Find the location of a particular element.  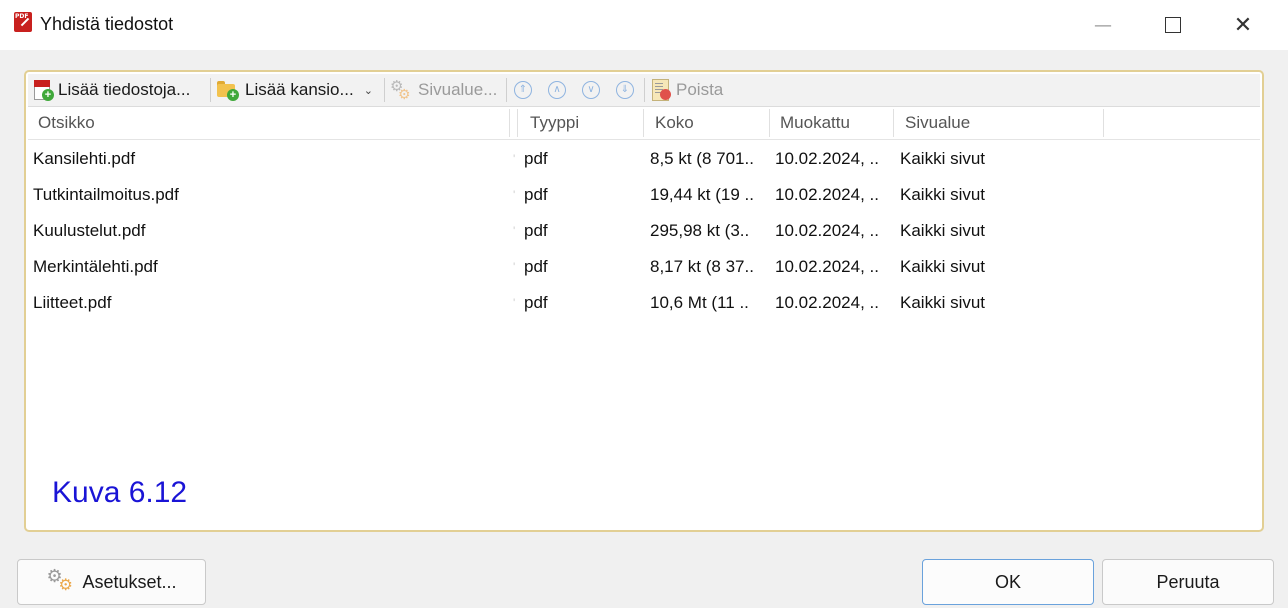

file-name: Kuulustelut.pdf is located at coordinates (89, 230).